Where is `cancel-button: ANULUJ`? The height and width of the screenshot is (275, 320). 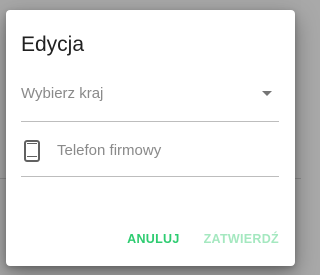
cancel-button: ANULUJ is located at coordinates (153, 239).